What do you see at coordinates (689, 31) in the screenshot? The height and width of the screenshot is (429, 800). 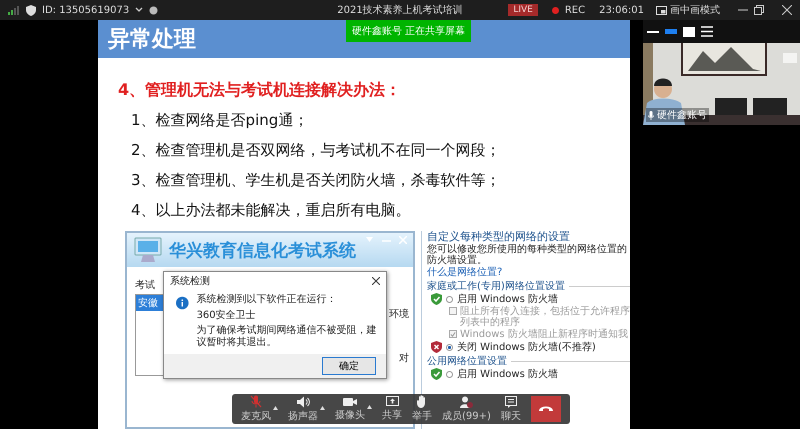 I see `square-icon` at bounding box center [689, 31].